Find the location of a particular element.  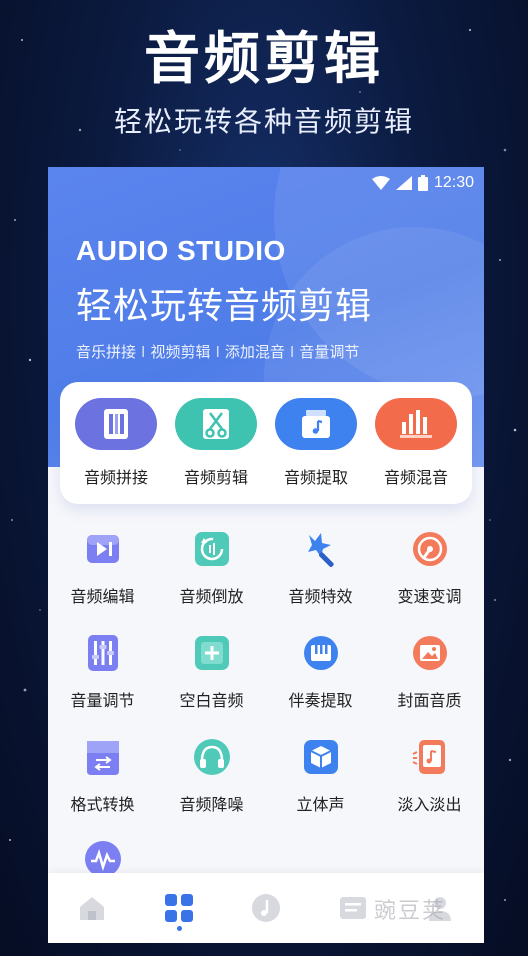

active-indicator is located at coordinates (179, 928).